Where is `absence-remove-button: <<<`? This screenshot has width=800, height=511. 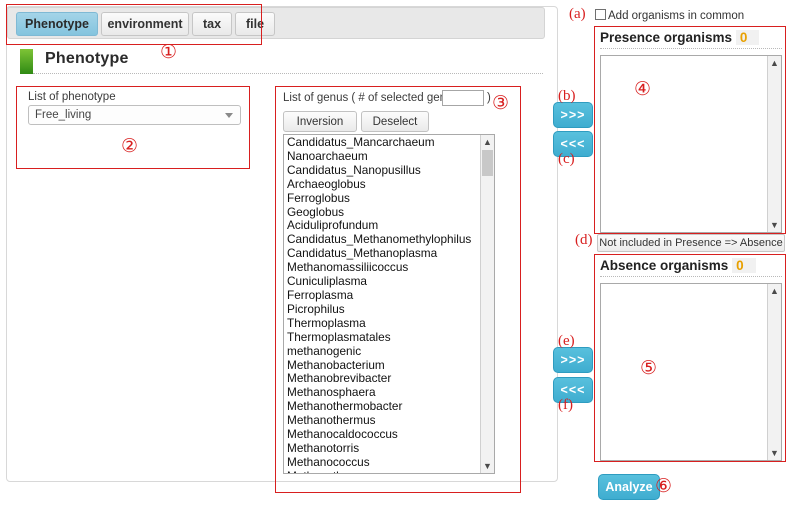 absence-remove-button: <<< is located at coordinates (573, 390).